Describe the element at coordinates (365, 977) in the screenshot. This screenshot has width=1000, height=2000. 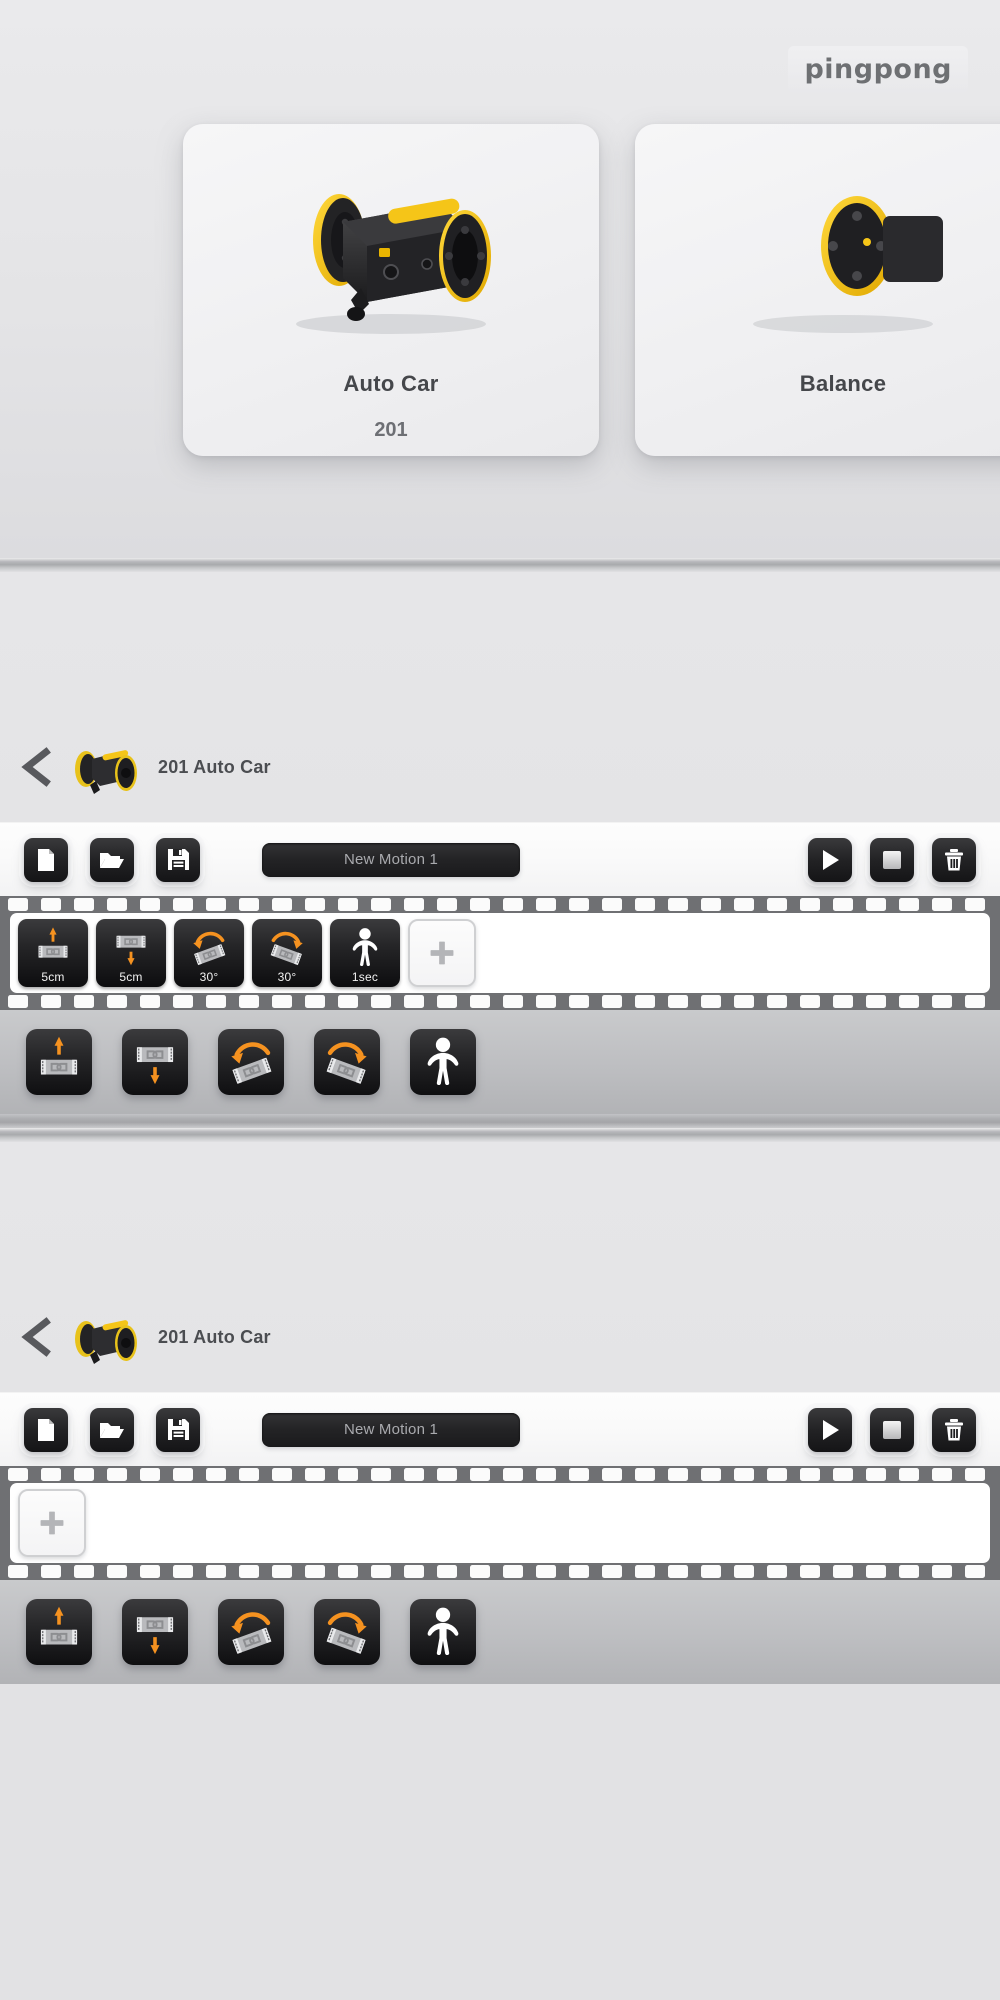
I see `timeline-frame-label: 1sec` at that location.